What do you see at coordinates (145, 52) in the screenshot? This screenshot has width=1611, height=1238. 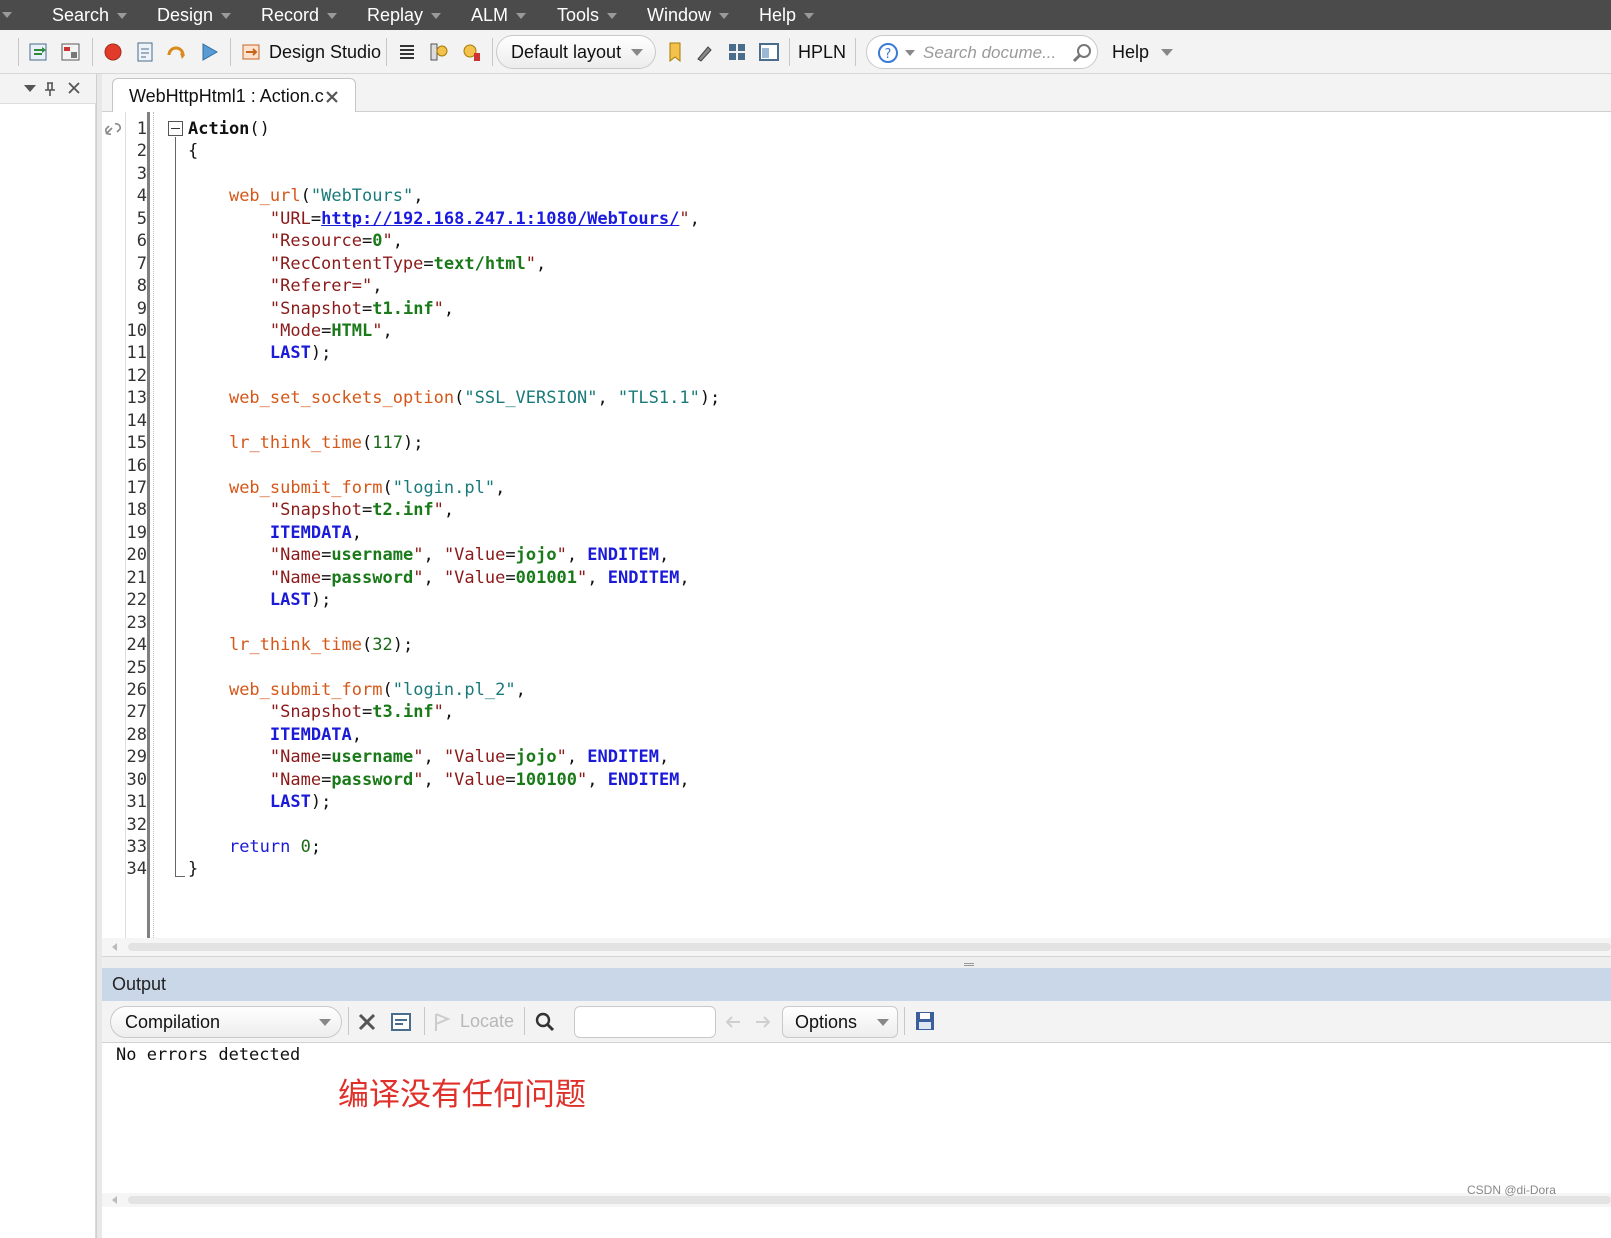 I see `compile-icon` at bounding box center [145, 52].